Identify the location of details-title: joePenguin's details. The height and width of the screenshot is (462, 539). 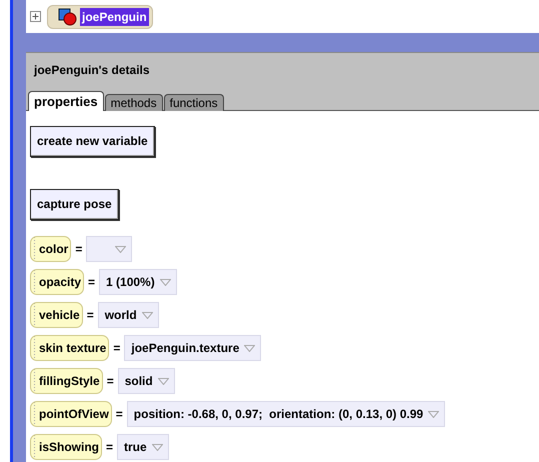
(91, 71).